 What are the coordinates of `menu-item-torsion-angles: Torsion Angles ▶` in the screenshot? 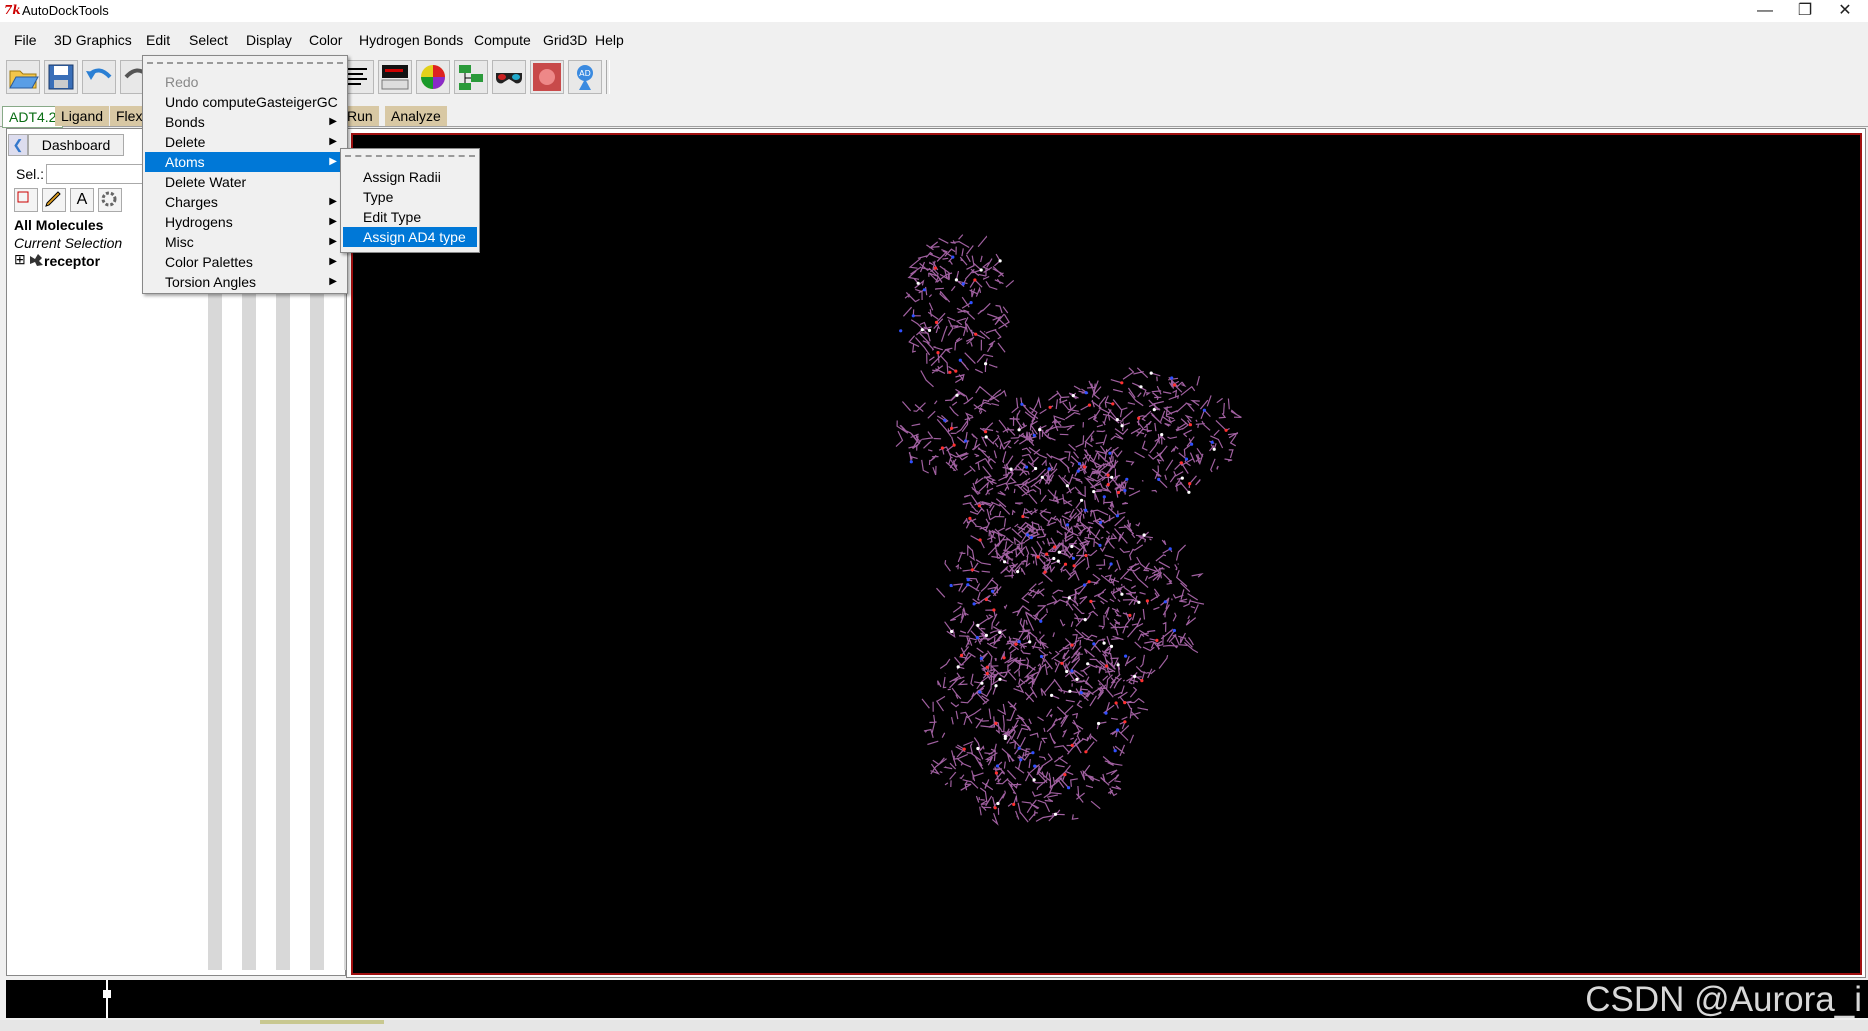 It's located at (245, 282).